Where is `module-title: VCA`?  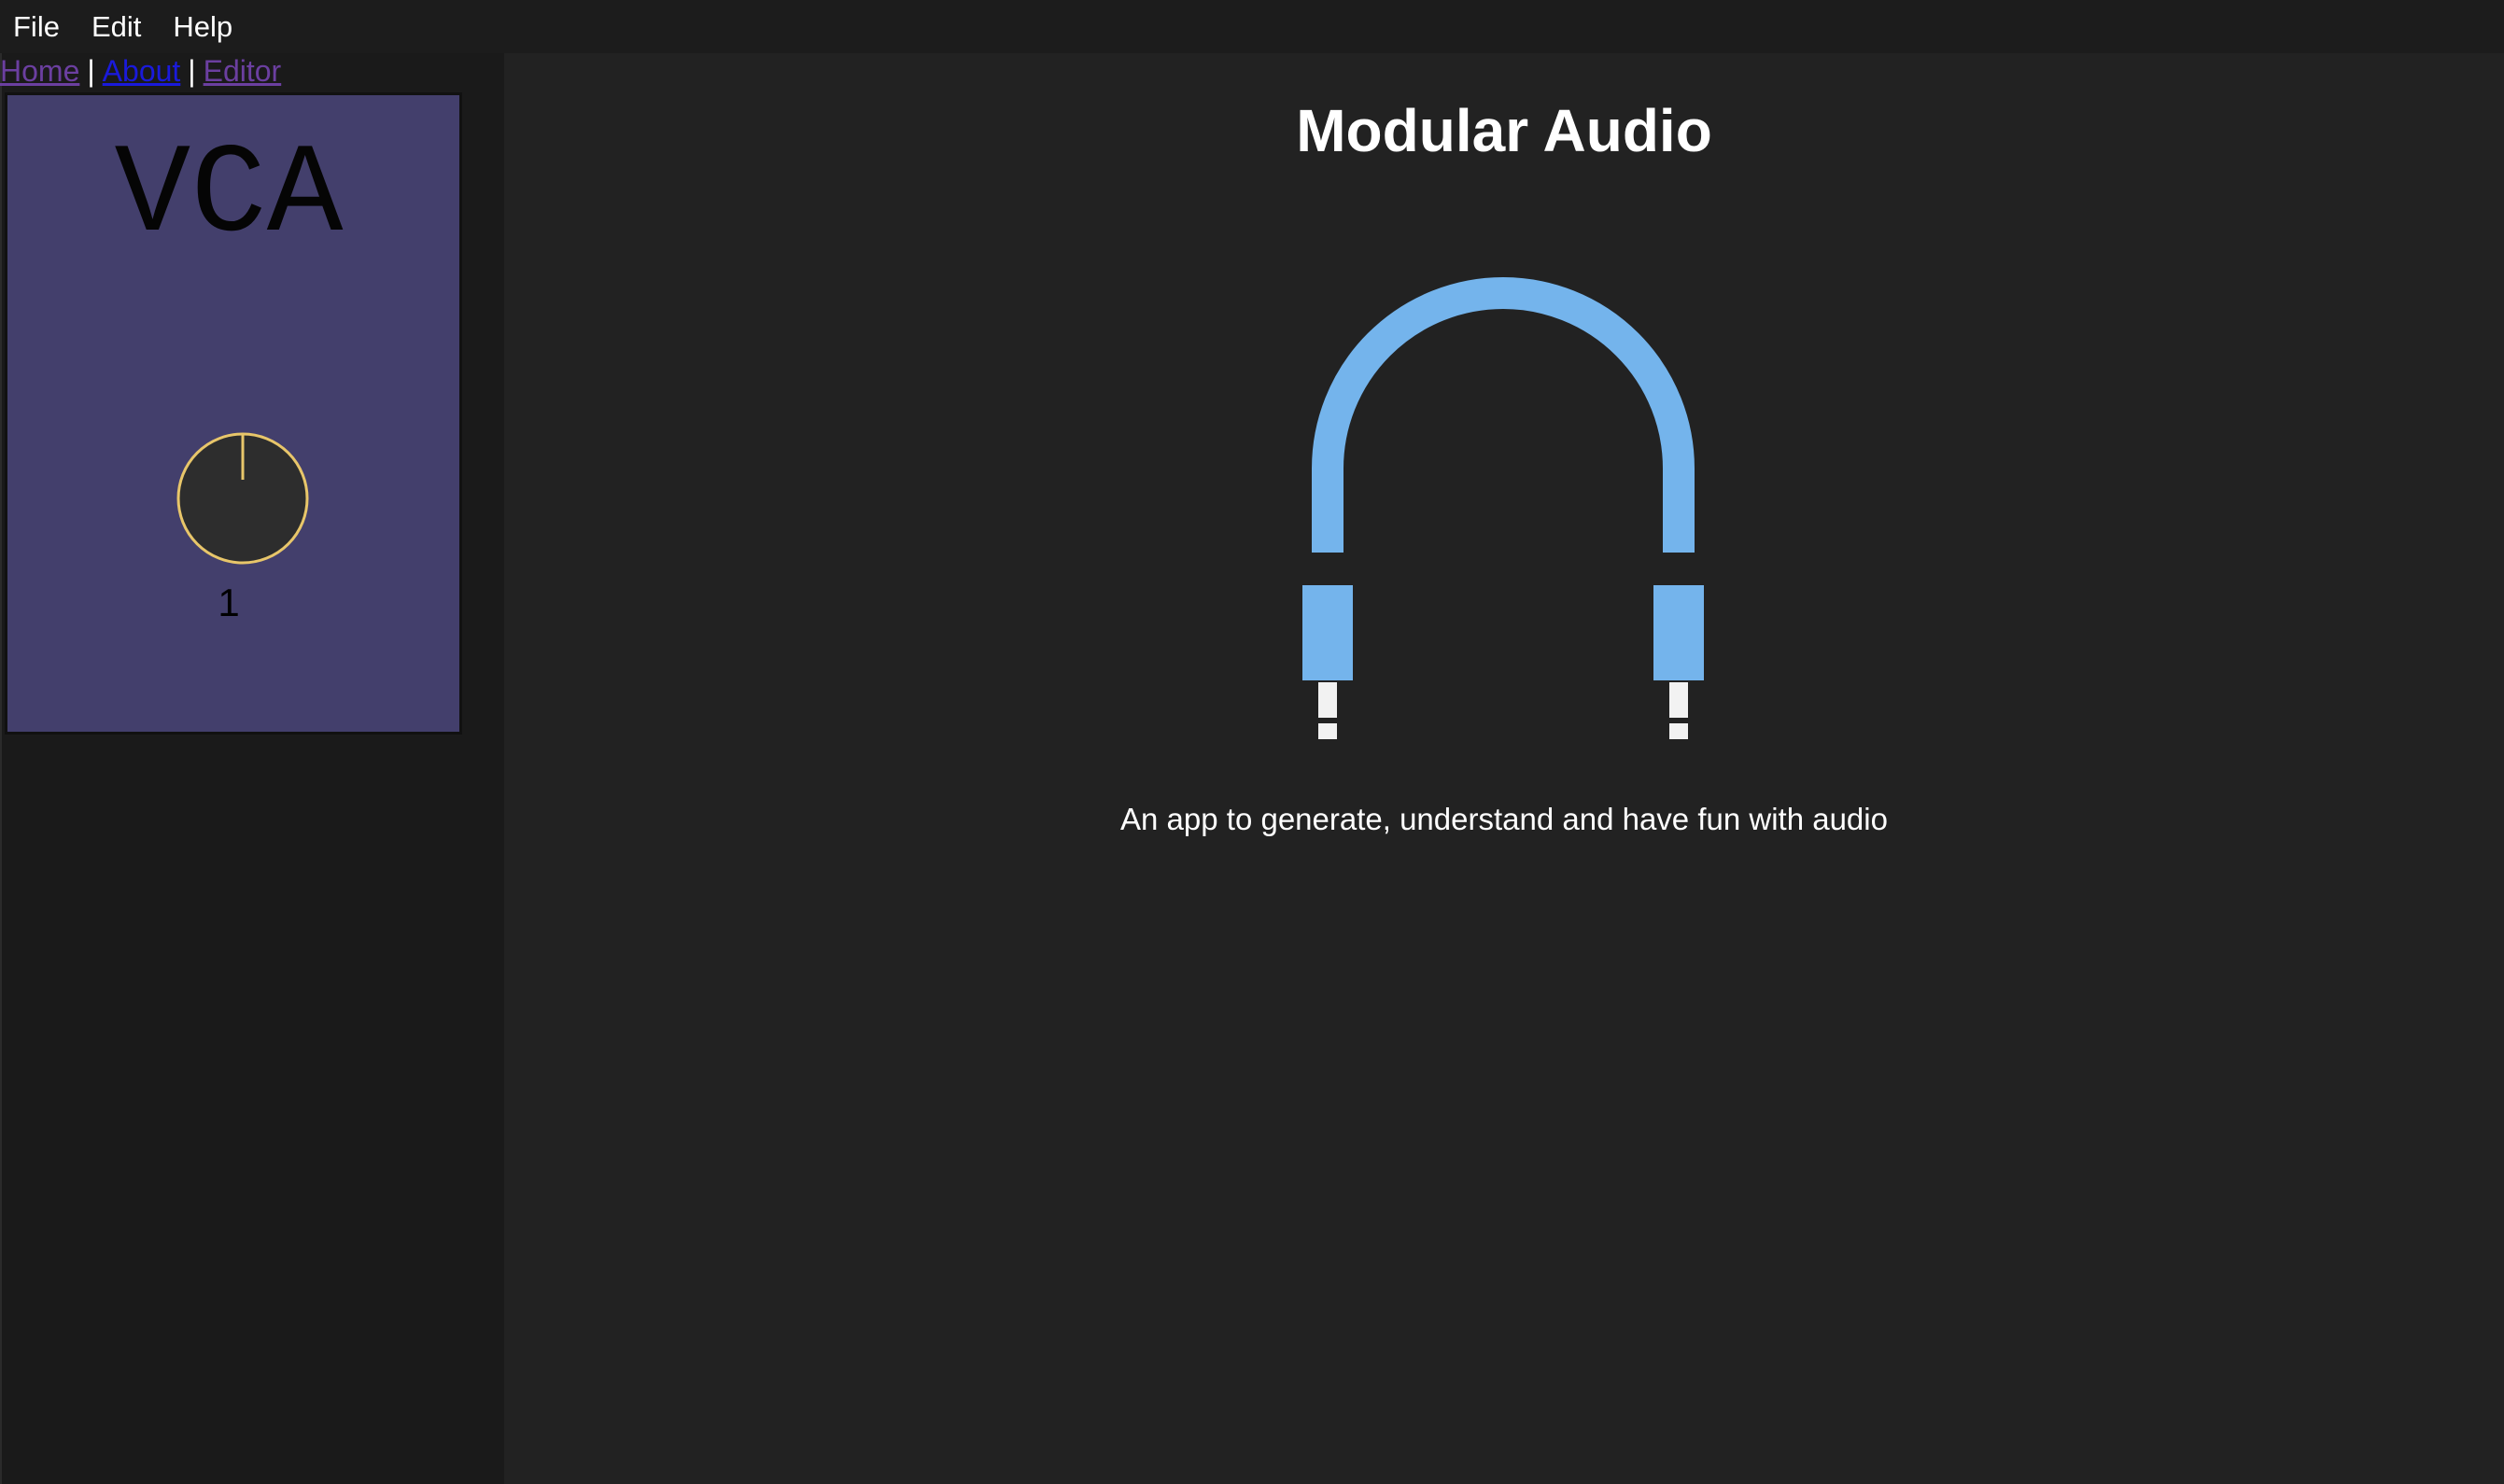
module-title: VCA is located at coordinates (229, 196).